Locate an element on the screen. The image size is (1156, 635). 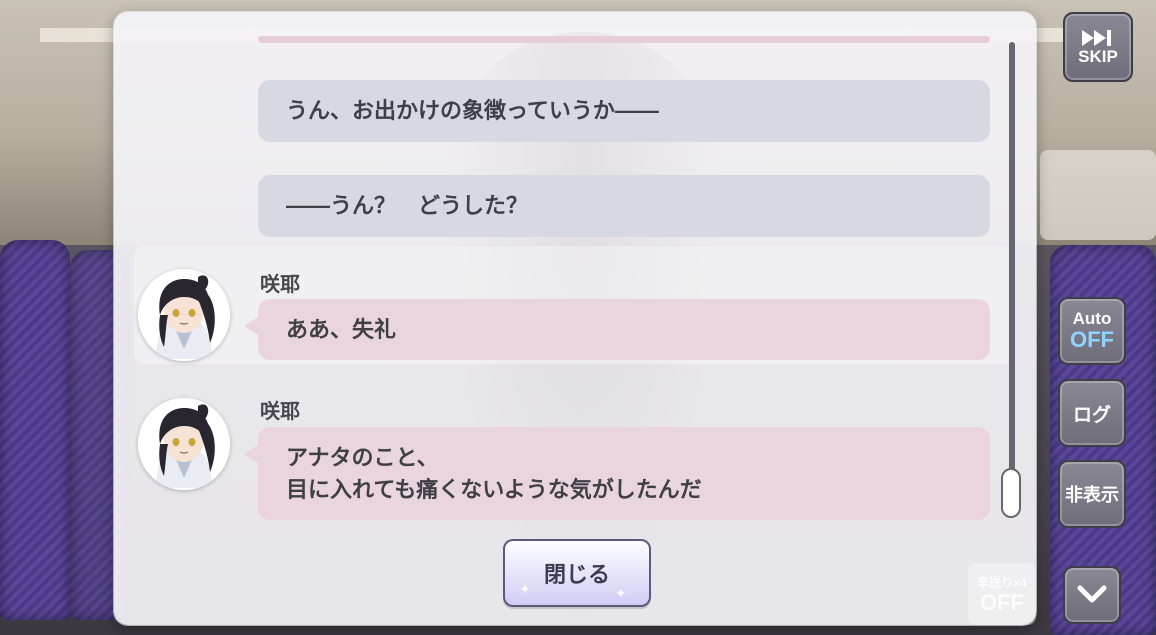
hide-ui-button: 非表示 is located at coordinates (1092, 494).